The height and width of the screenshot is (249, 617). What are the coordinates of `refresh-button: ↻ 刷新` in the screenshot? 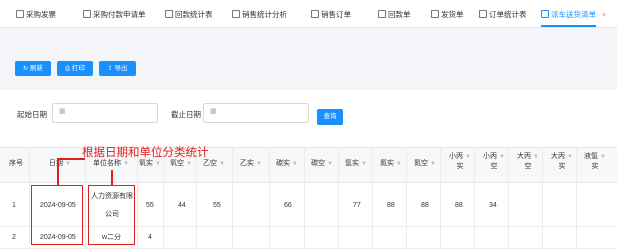 It's located at (33, 68).